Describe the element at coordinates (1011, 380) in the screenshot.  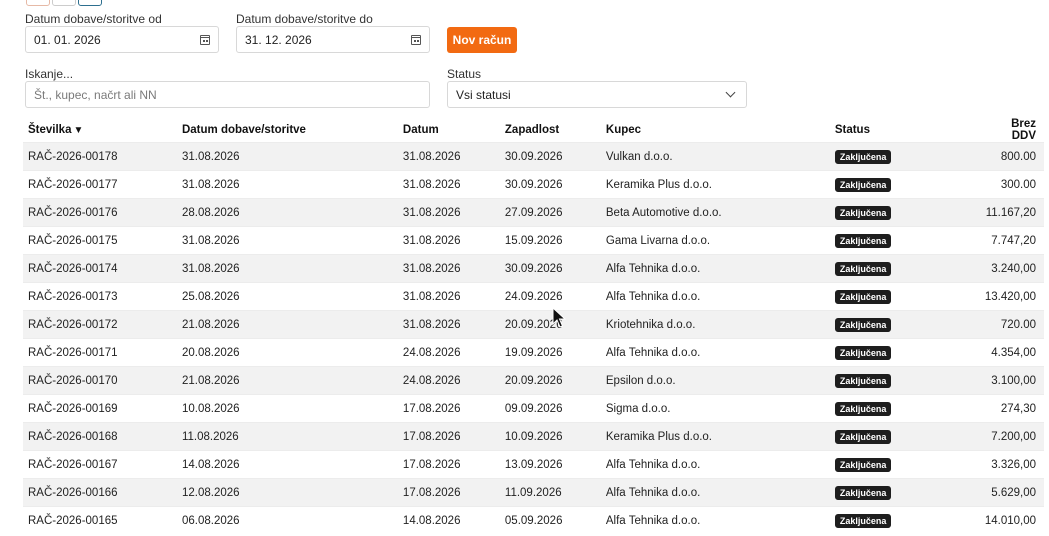
I see `cell-net-amount: 3.100,00` at that location.